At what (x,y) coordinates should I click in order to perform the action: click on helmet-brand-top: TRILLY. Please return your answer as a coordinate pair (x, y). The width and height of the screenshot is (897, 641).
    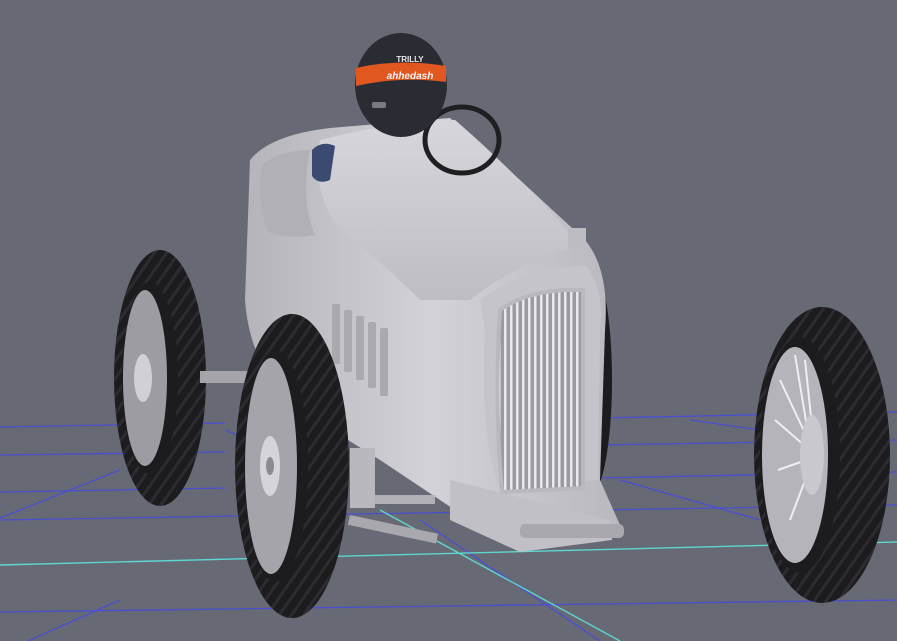
    Looking at the image, I should click on (410, 59).